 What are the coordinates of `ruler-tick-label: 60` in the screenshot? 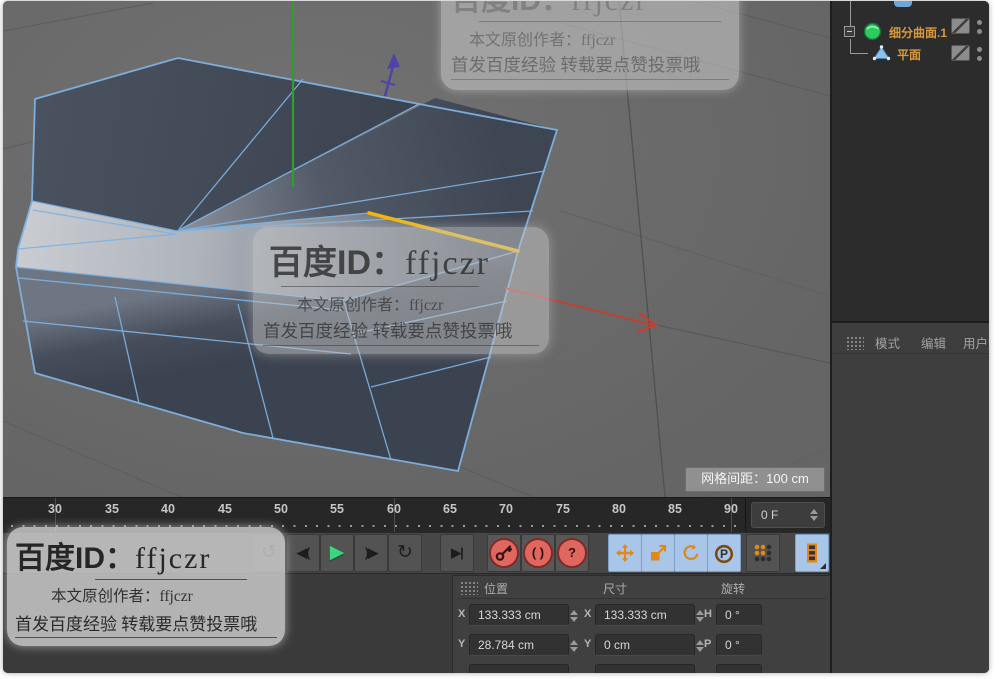 It's located at (394, 509).